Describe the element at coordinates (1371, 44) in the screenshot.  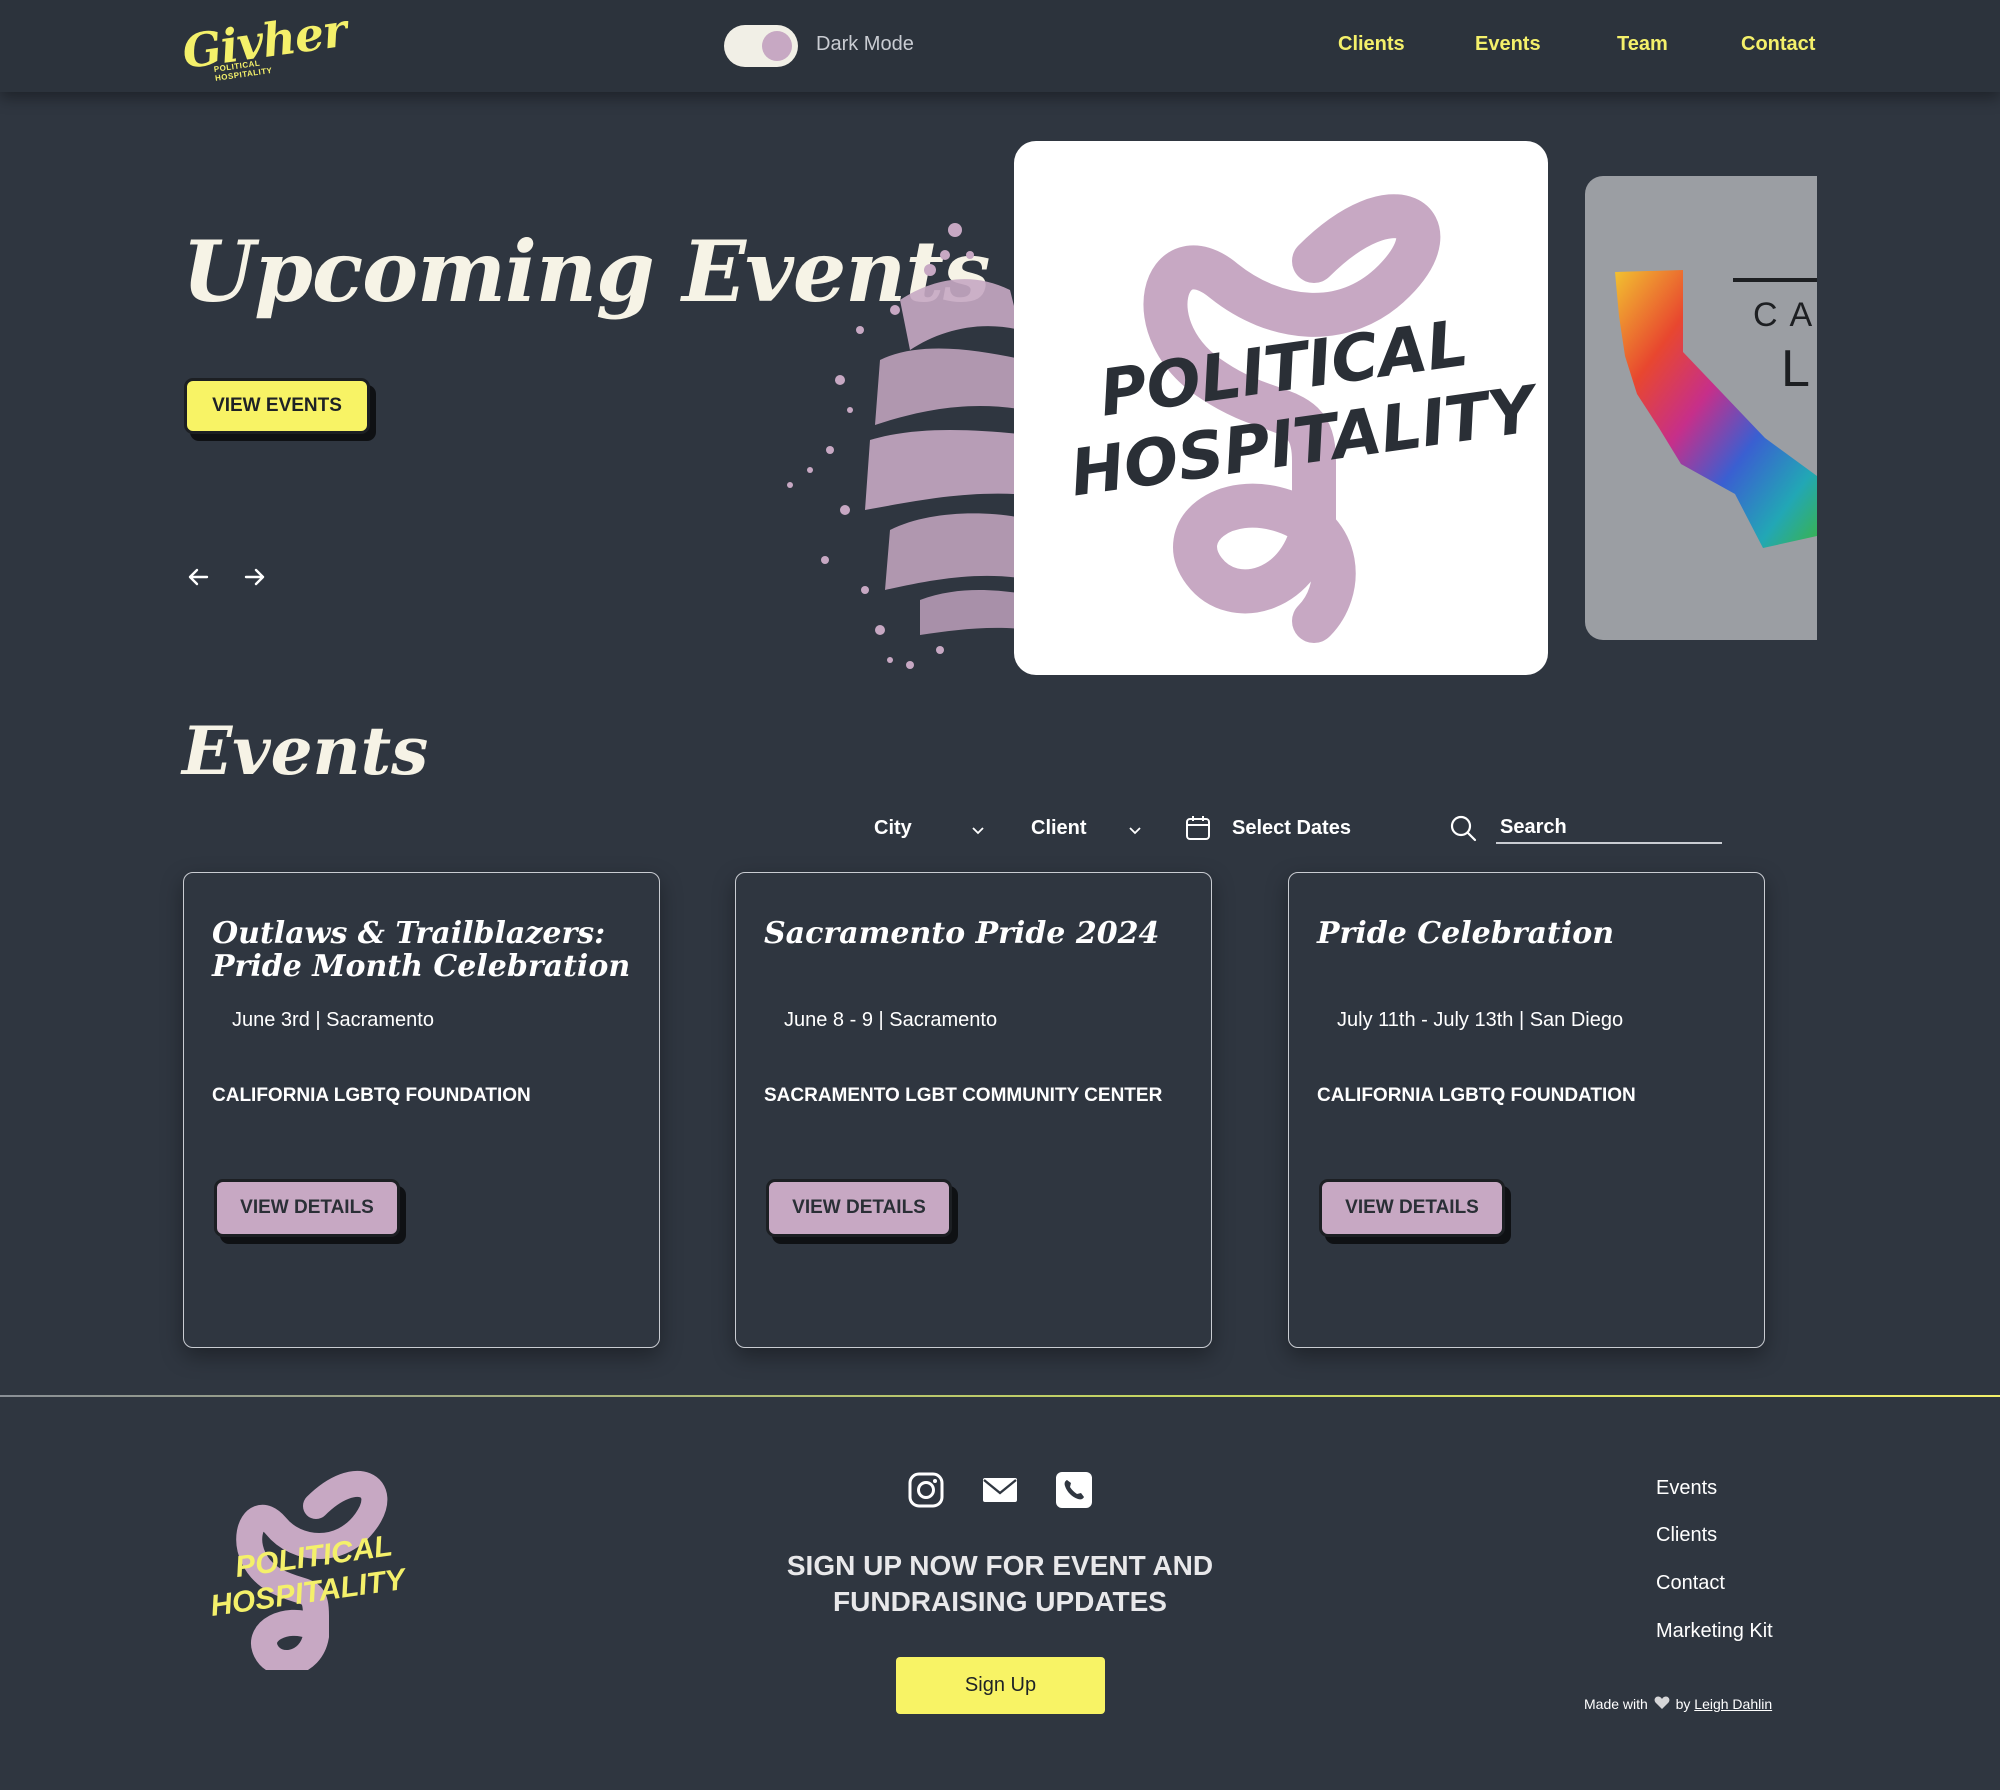
I see `nav-clients: Clients` at that location.